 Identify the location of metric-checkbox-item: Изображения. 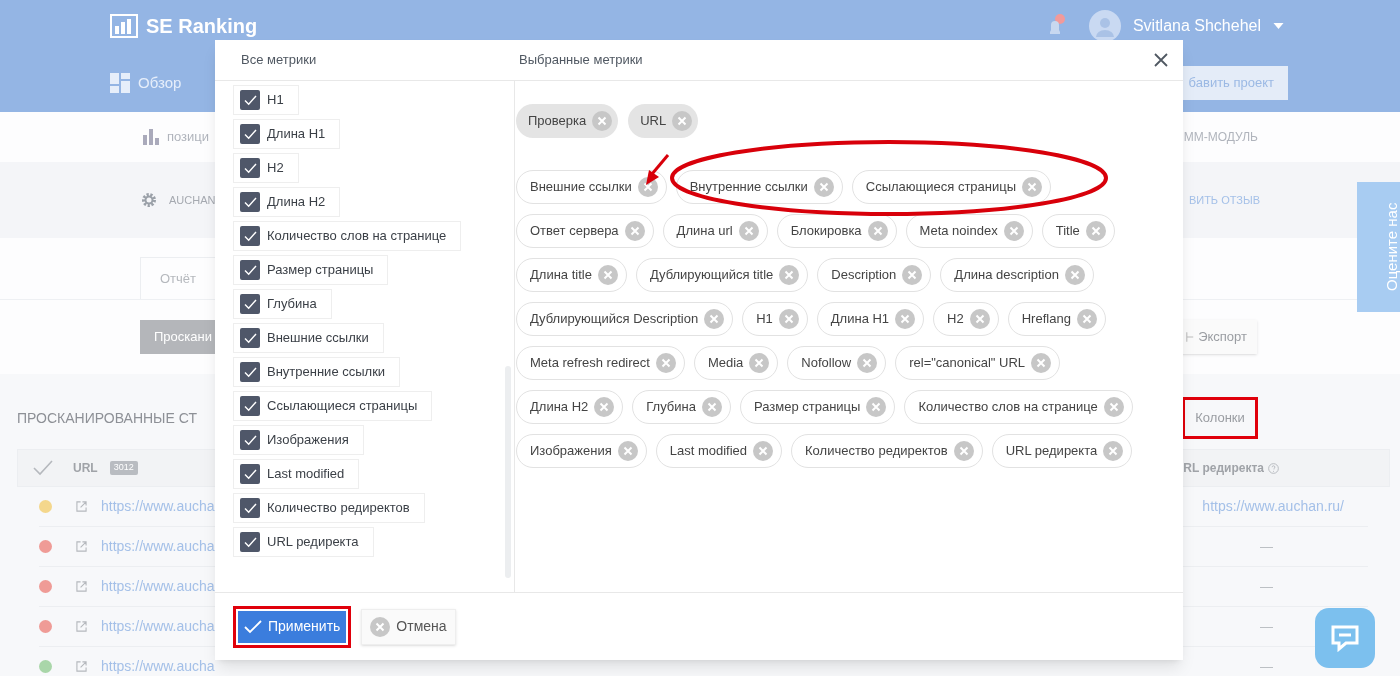
(298, 440).